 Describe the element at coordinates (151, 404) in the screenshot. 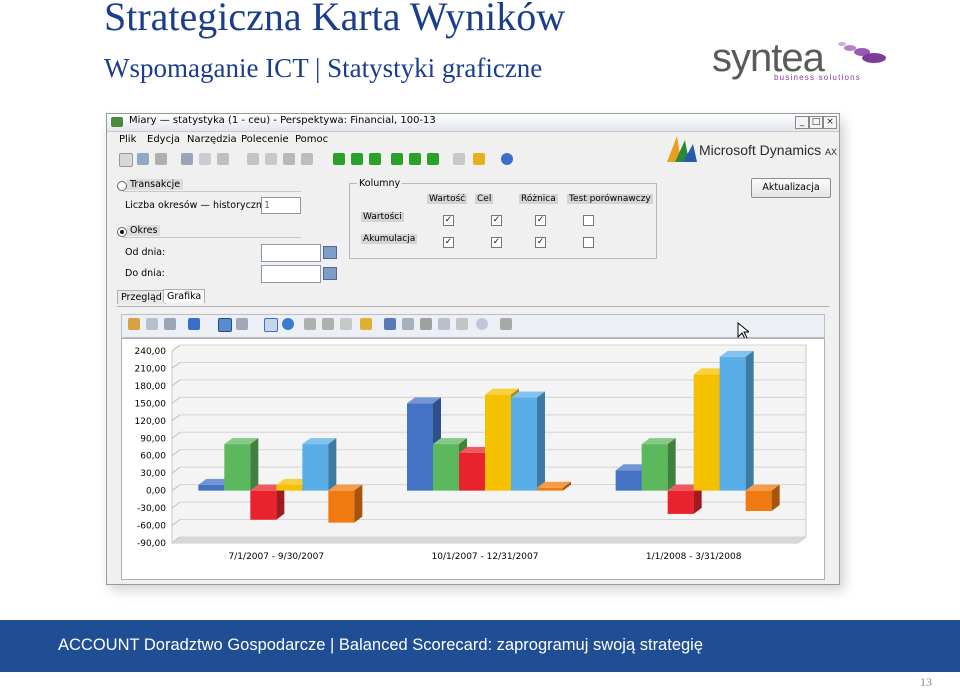

I see `y-tick-label: 150,00` at that location.